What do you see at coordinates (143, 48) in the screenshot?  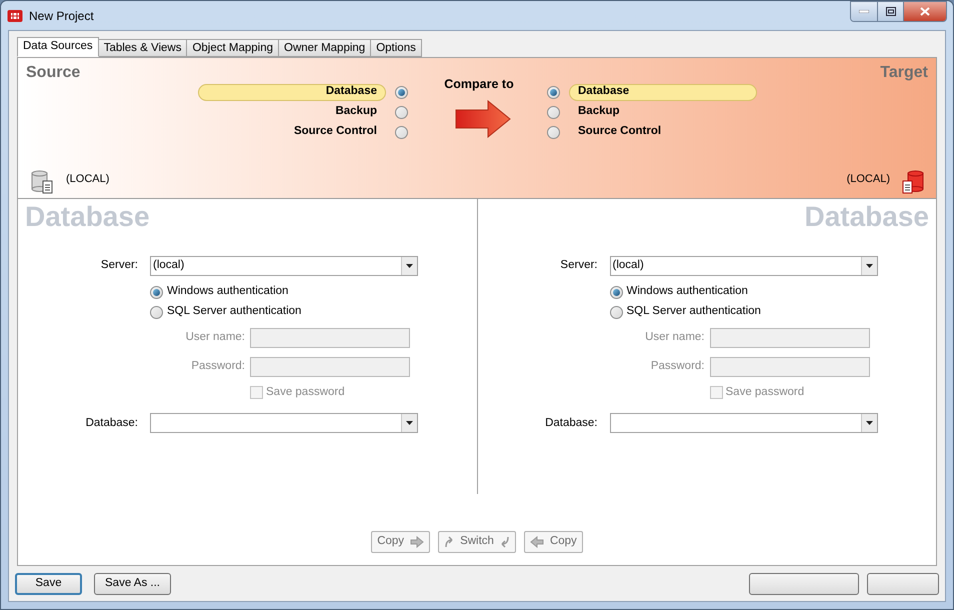 I see `tab: Tables & Views` at bounding box center [143, 48].